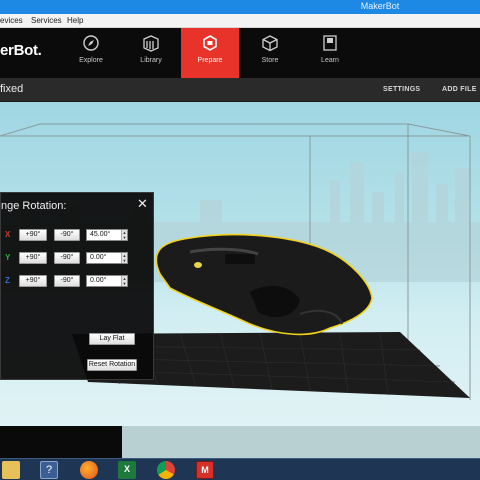 The height and width of the screenshot is (480, 480). I want to click on rotate-x-plus90-button: +90°, so click(33, 235).